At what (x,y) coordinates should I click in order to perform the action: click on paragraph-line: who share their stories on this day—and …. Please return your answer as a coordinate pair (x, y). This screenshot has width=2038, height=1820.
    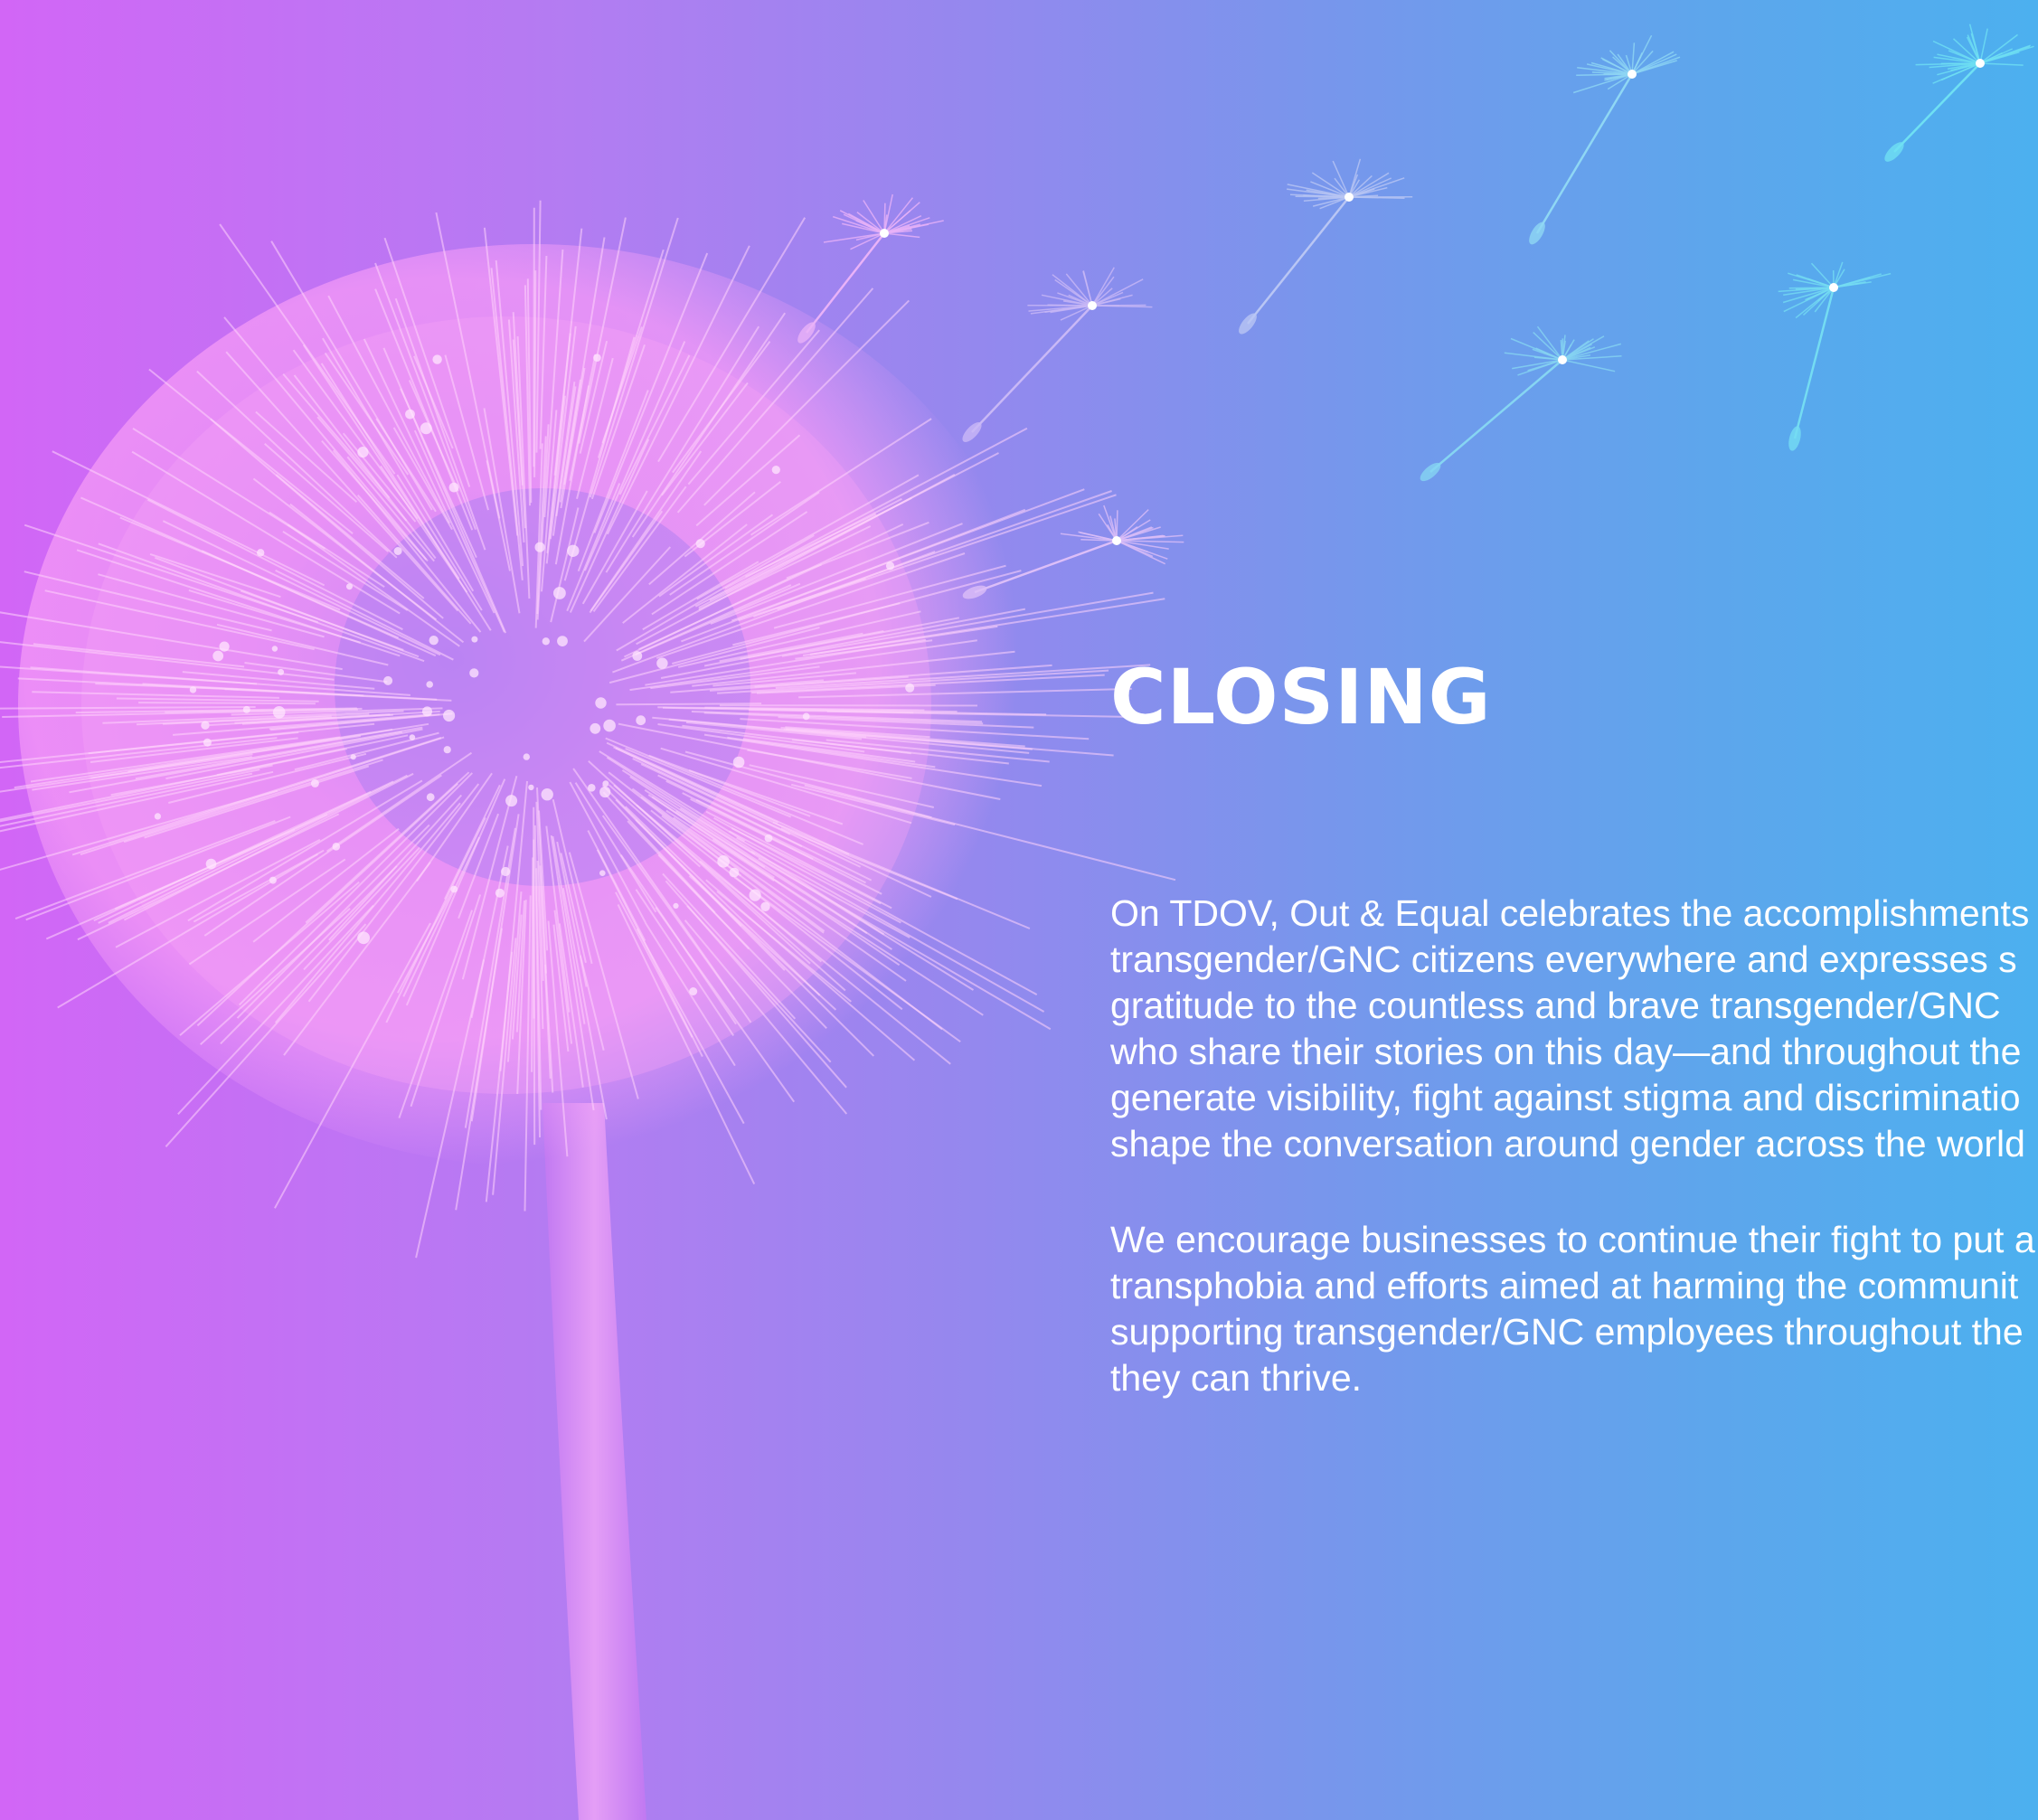
    Looking at the image, I should click on (1566, 1051).